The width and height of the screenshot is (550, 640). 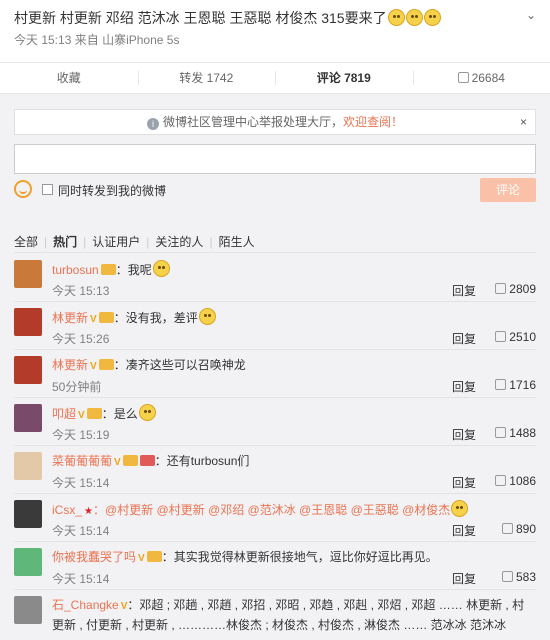 I want to click on comment-item: turbosun ：我呢 今天 15:13 回复 2809, so click(x=275, y=278).